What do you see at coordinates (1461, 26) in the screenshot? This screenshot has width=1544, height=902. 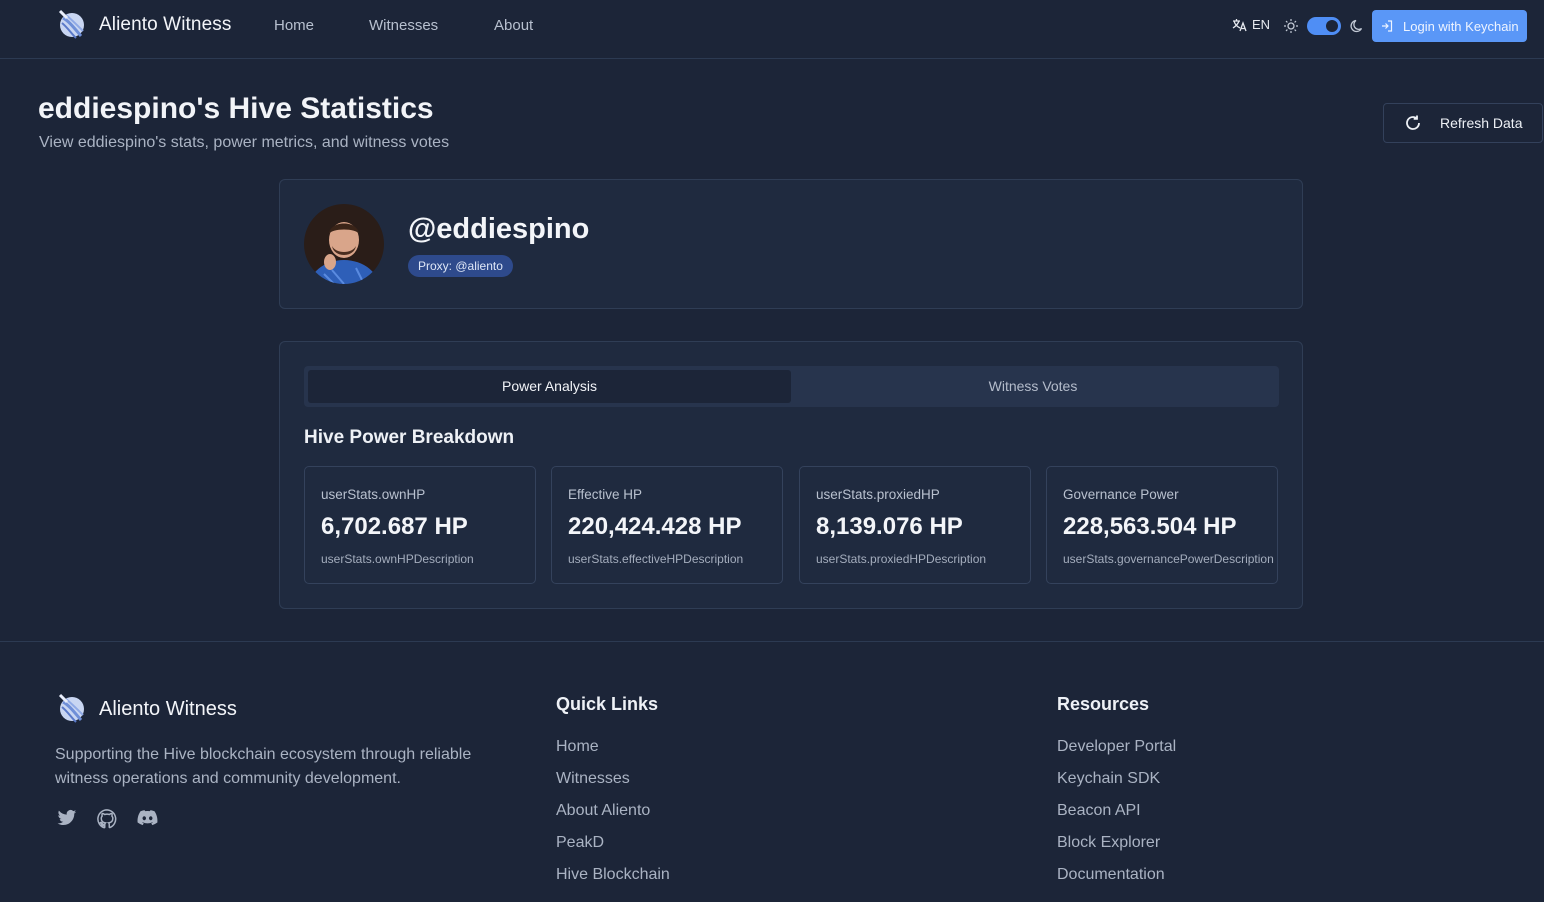 I see `login-label: Login with Keychain` at bounding box center [1461, 26].